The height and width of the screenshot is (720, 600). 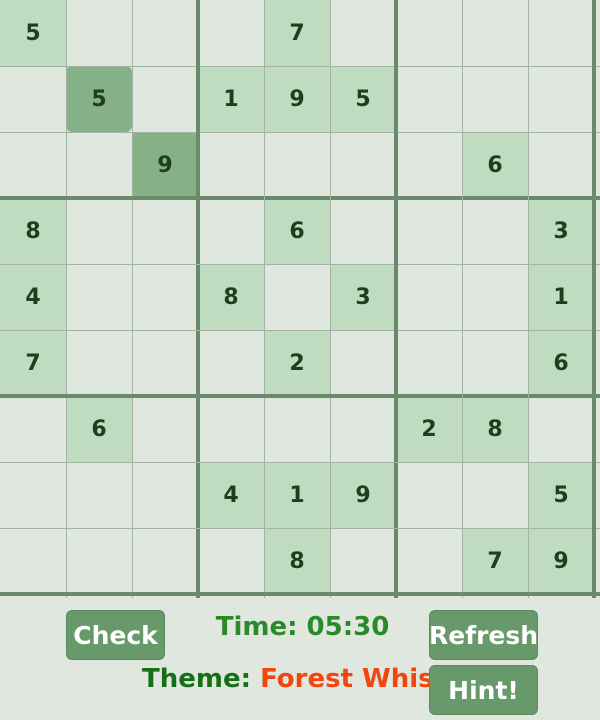 What do you see at coordinates (231, 231) in the screenshot?
I see `cell-r4-c4` at bounding box center [231, 231].